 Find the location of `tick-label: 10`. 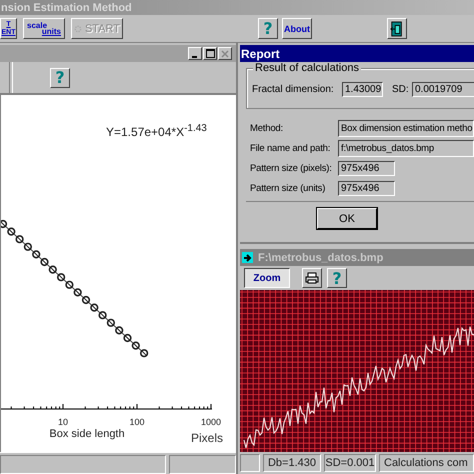

tick-label: 10 is located at coordinates (63, 422).